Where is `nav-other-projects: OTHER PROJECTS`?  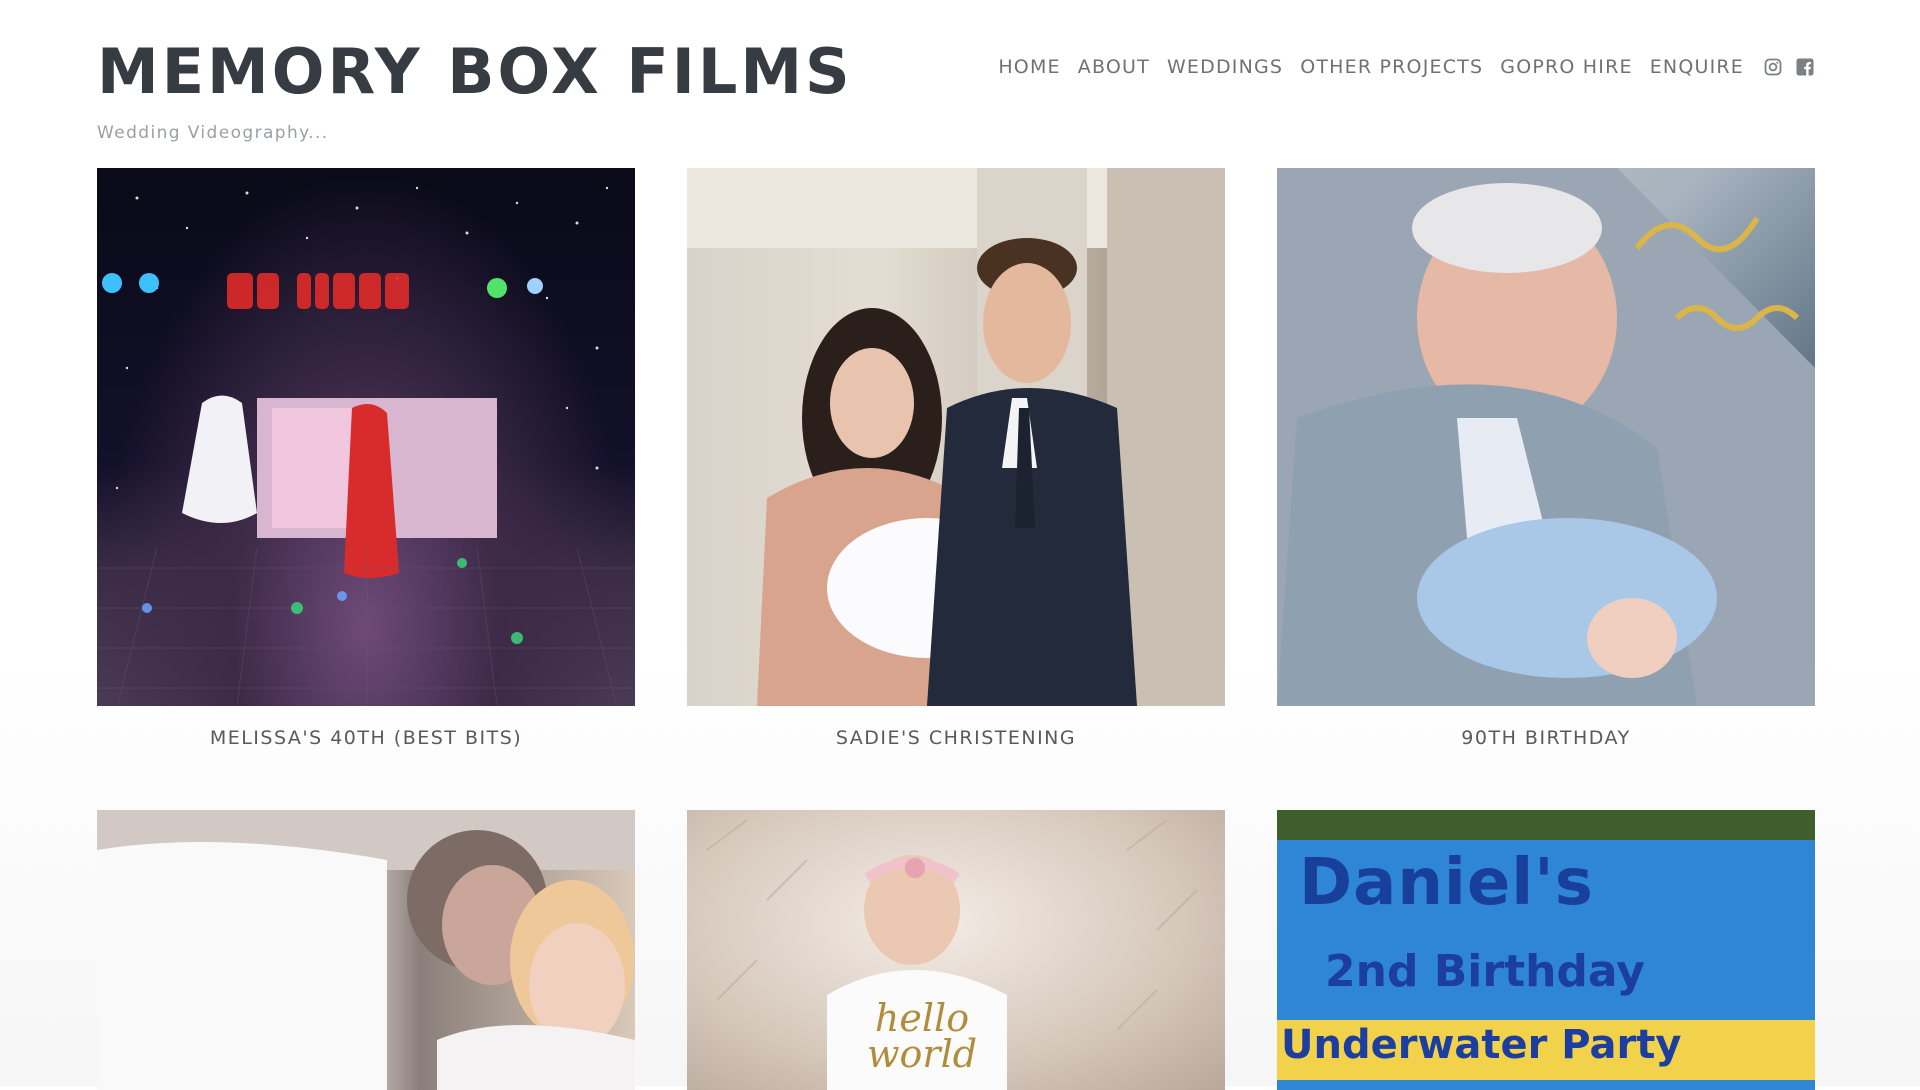 nav-other-projects: OTHER PROJECTS is located at coordinates (1391, 67).